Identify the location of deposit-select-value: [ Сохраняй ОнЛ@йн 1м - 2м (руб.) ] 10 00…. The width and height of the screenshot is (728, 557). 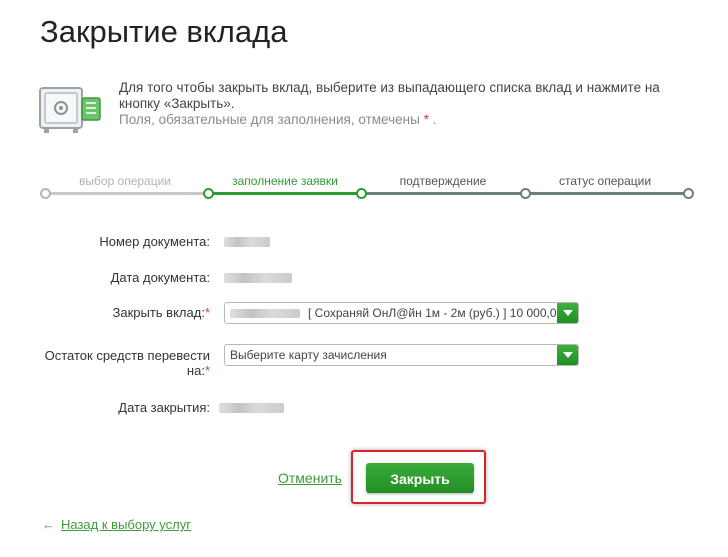
(436, 313).